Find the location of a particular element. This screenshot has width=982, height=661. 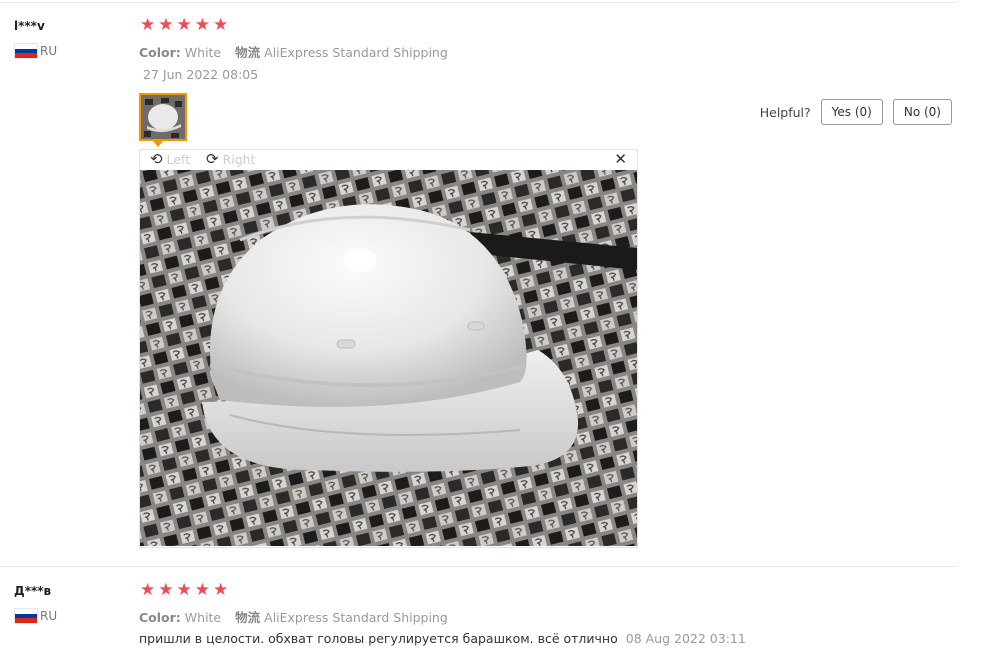

review-divider-top is located at coordinates (479, 2).